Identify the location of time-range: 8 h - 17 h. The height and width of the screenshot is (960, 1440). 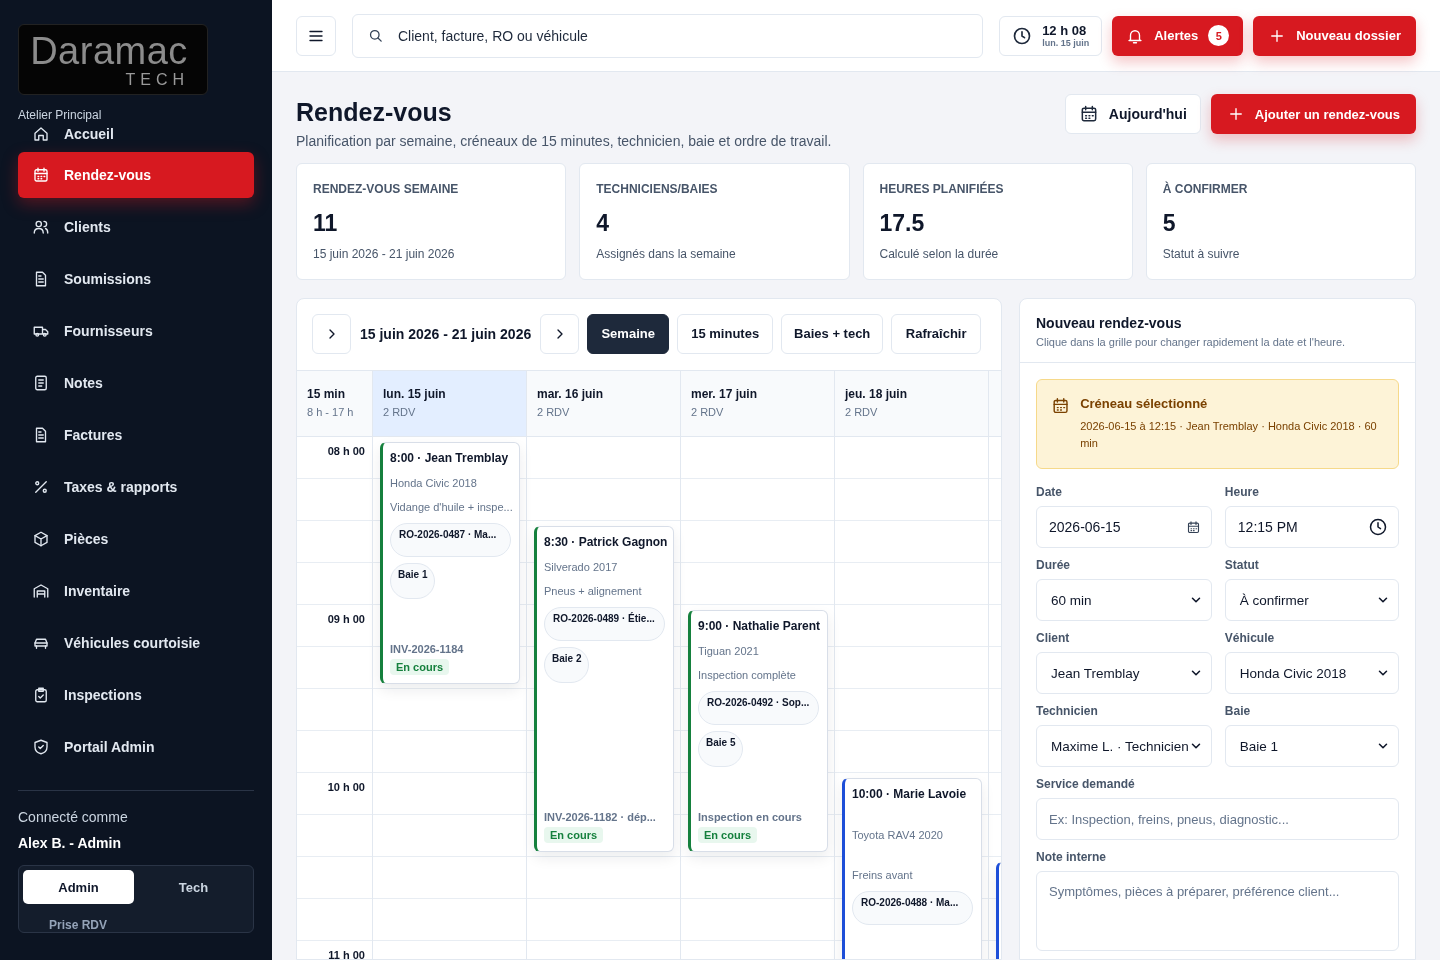
(331, 412).